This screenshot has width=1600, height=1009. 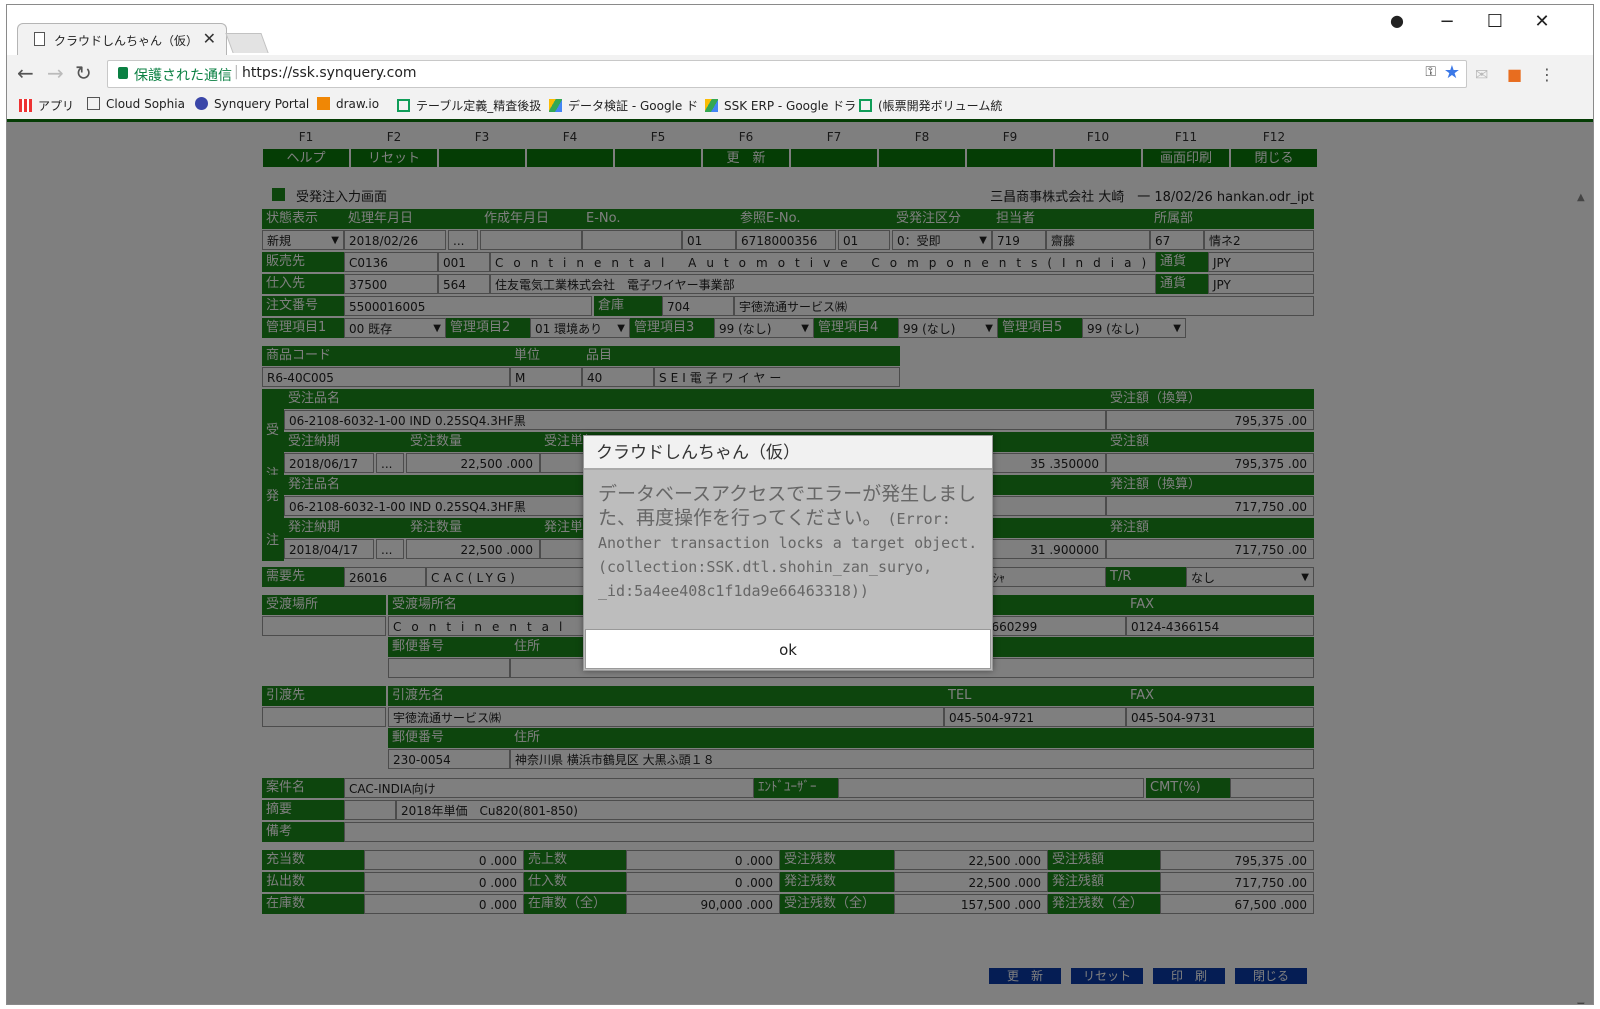 I want to click on ok-button: ok, so click(x=788, y=649).